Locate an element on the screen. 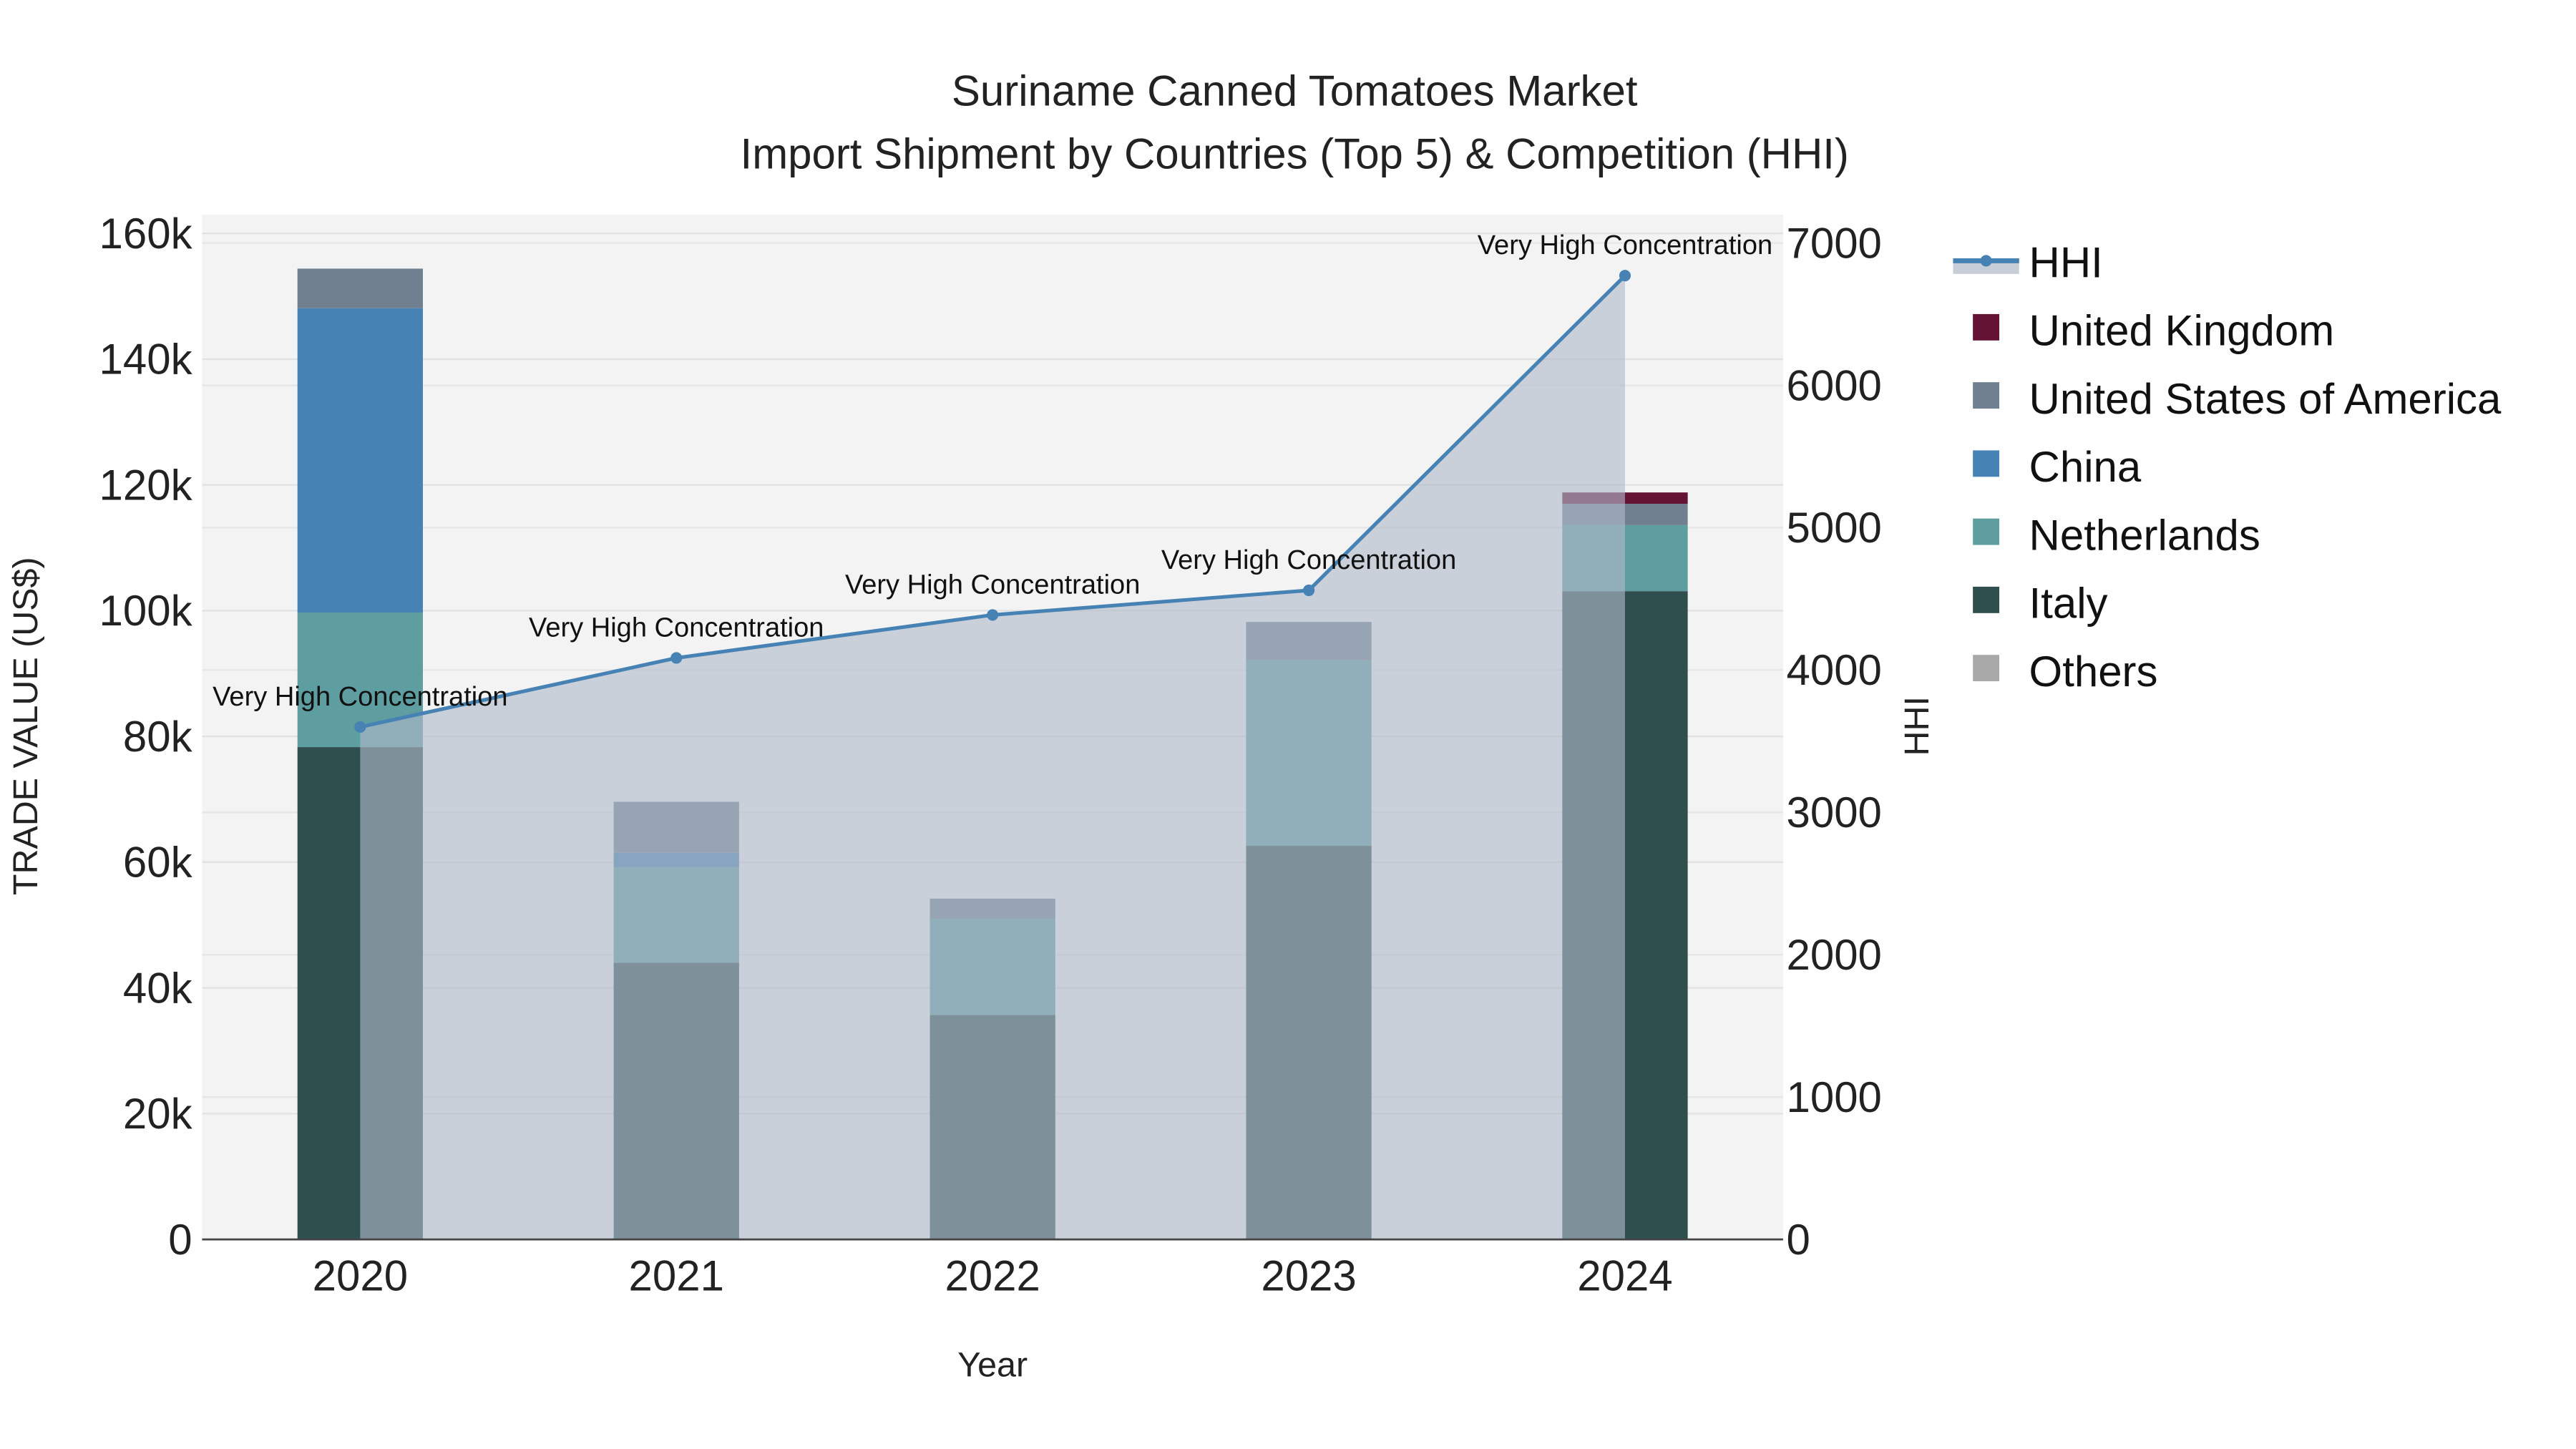 The height and width of the screenshot is (1449, 2576). legend-item: Netherlands is located at coordinates (2116, 535).